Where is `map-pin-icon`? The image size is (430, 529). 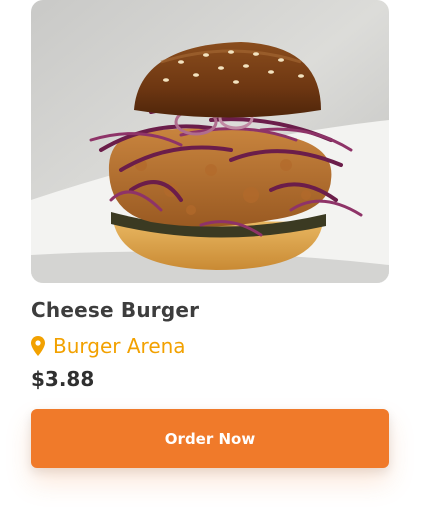 map-pin-icon is located at coordinates (38, 346).